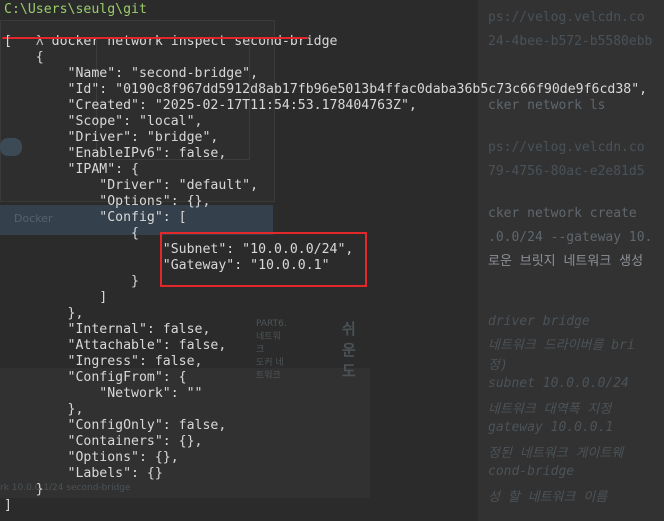 The width and height of the screenshot is (664, 521). What do you see at coordinates (8, 41) in the screenshot?
I see `output-line: [` at bounding box center [8, 41].